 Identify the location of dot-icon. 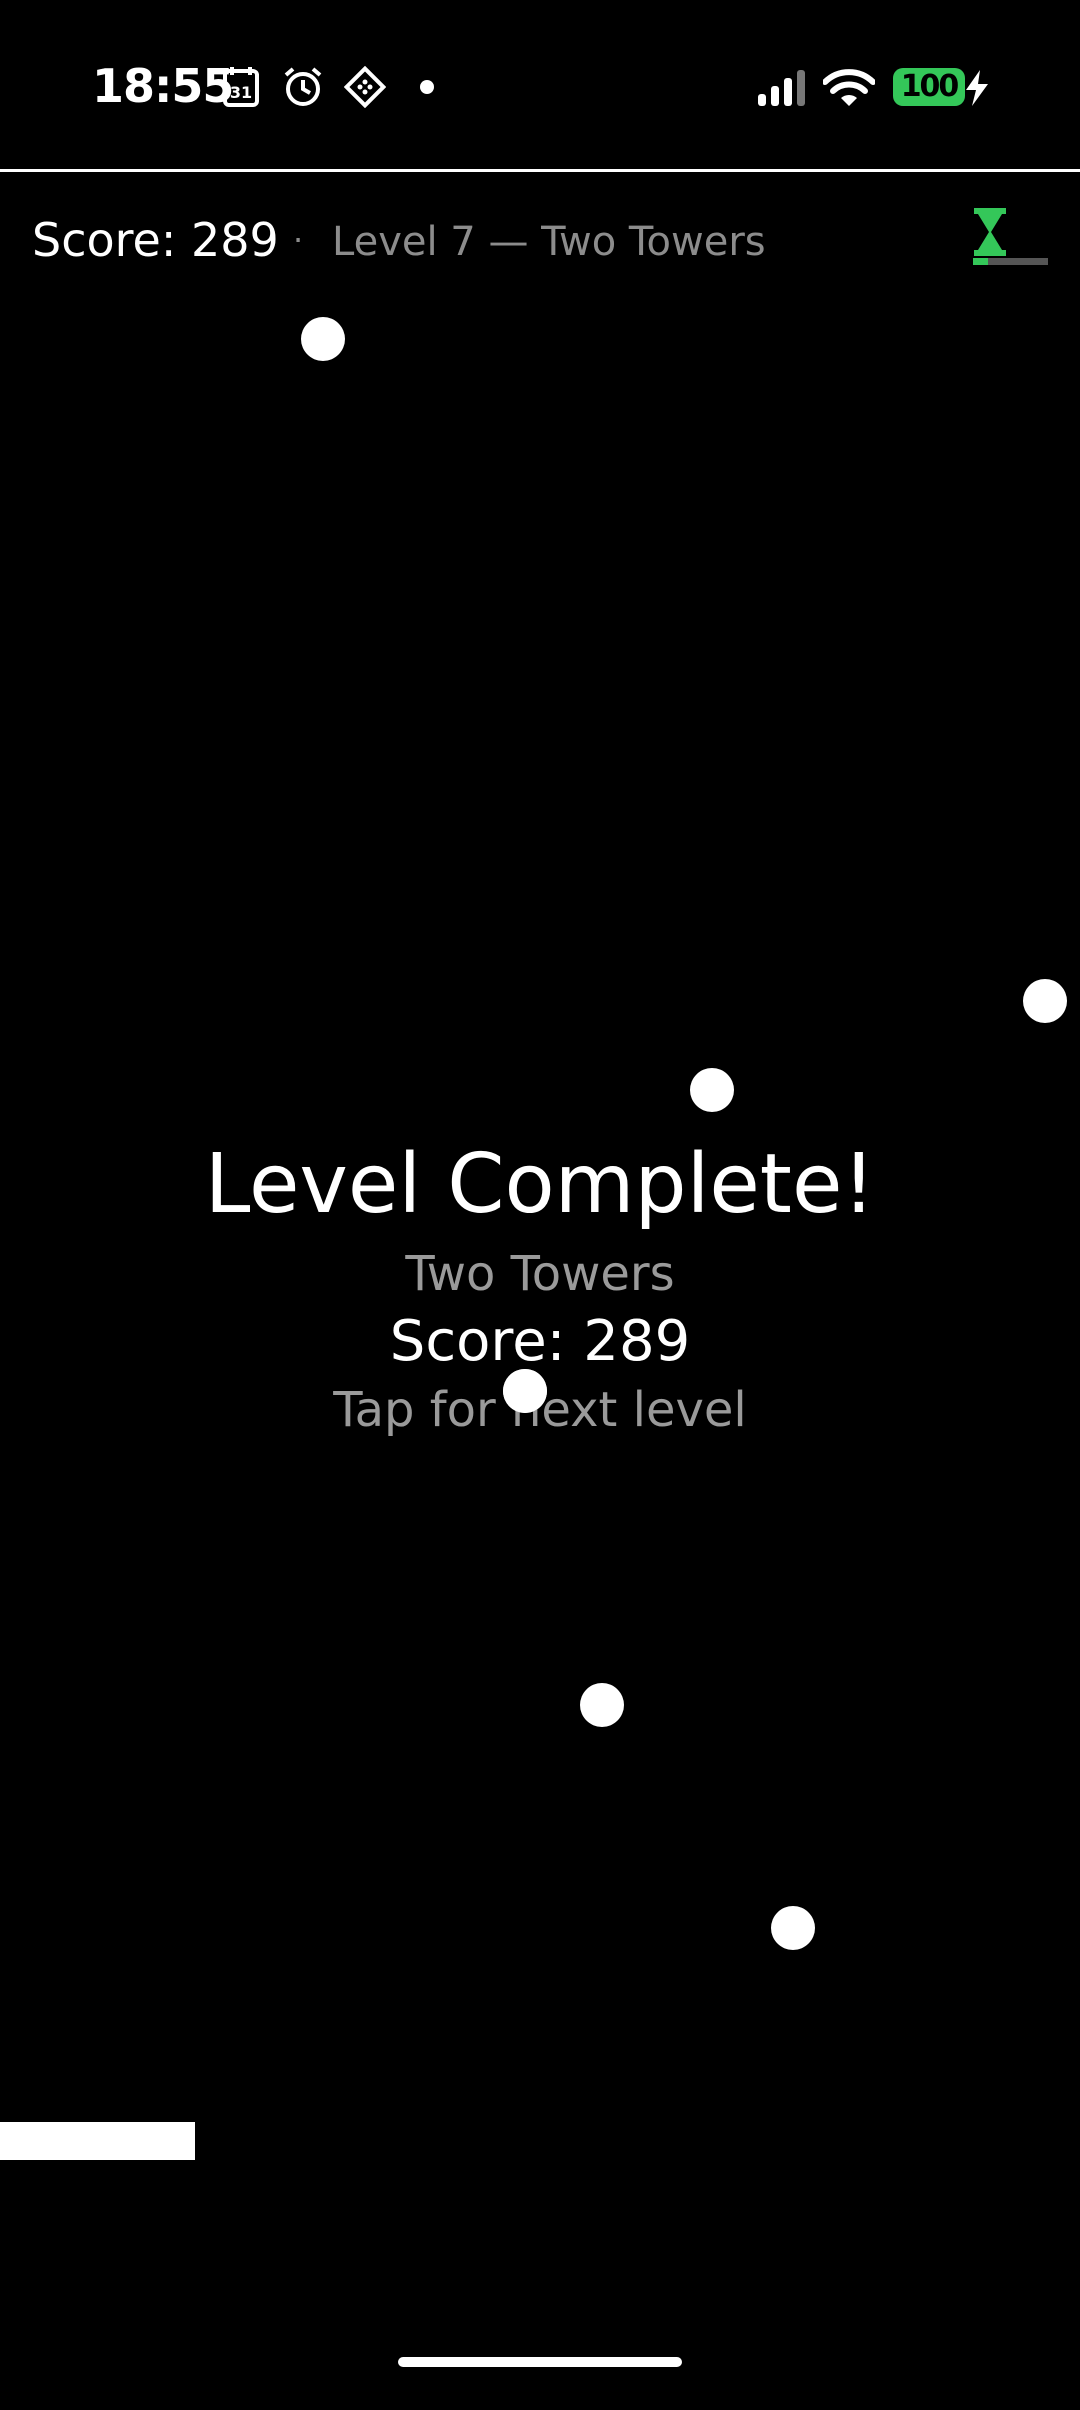
(427, 87).